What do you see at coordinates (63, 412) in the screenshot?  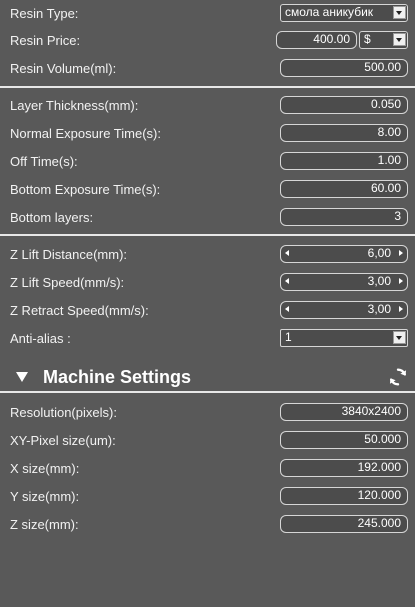 I see `resolution-label: Resolution(pixels):` at bounding box center [63, 412].